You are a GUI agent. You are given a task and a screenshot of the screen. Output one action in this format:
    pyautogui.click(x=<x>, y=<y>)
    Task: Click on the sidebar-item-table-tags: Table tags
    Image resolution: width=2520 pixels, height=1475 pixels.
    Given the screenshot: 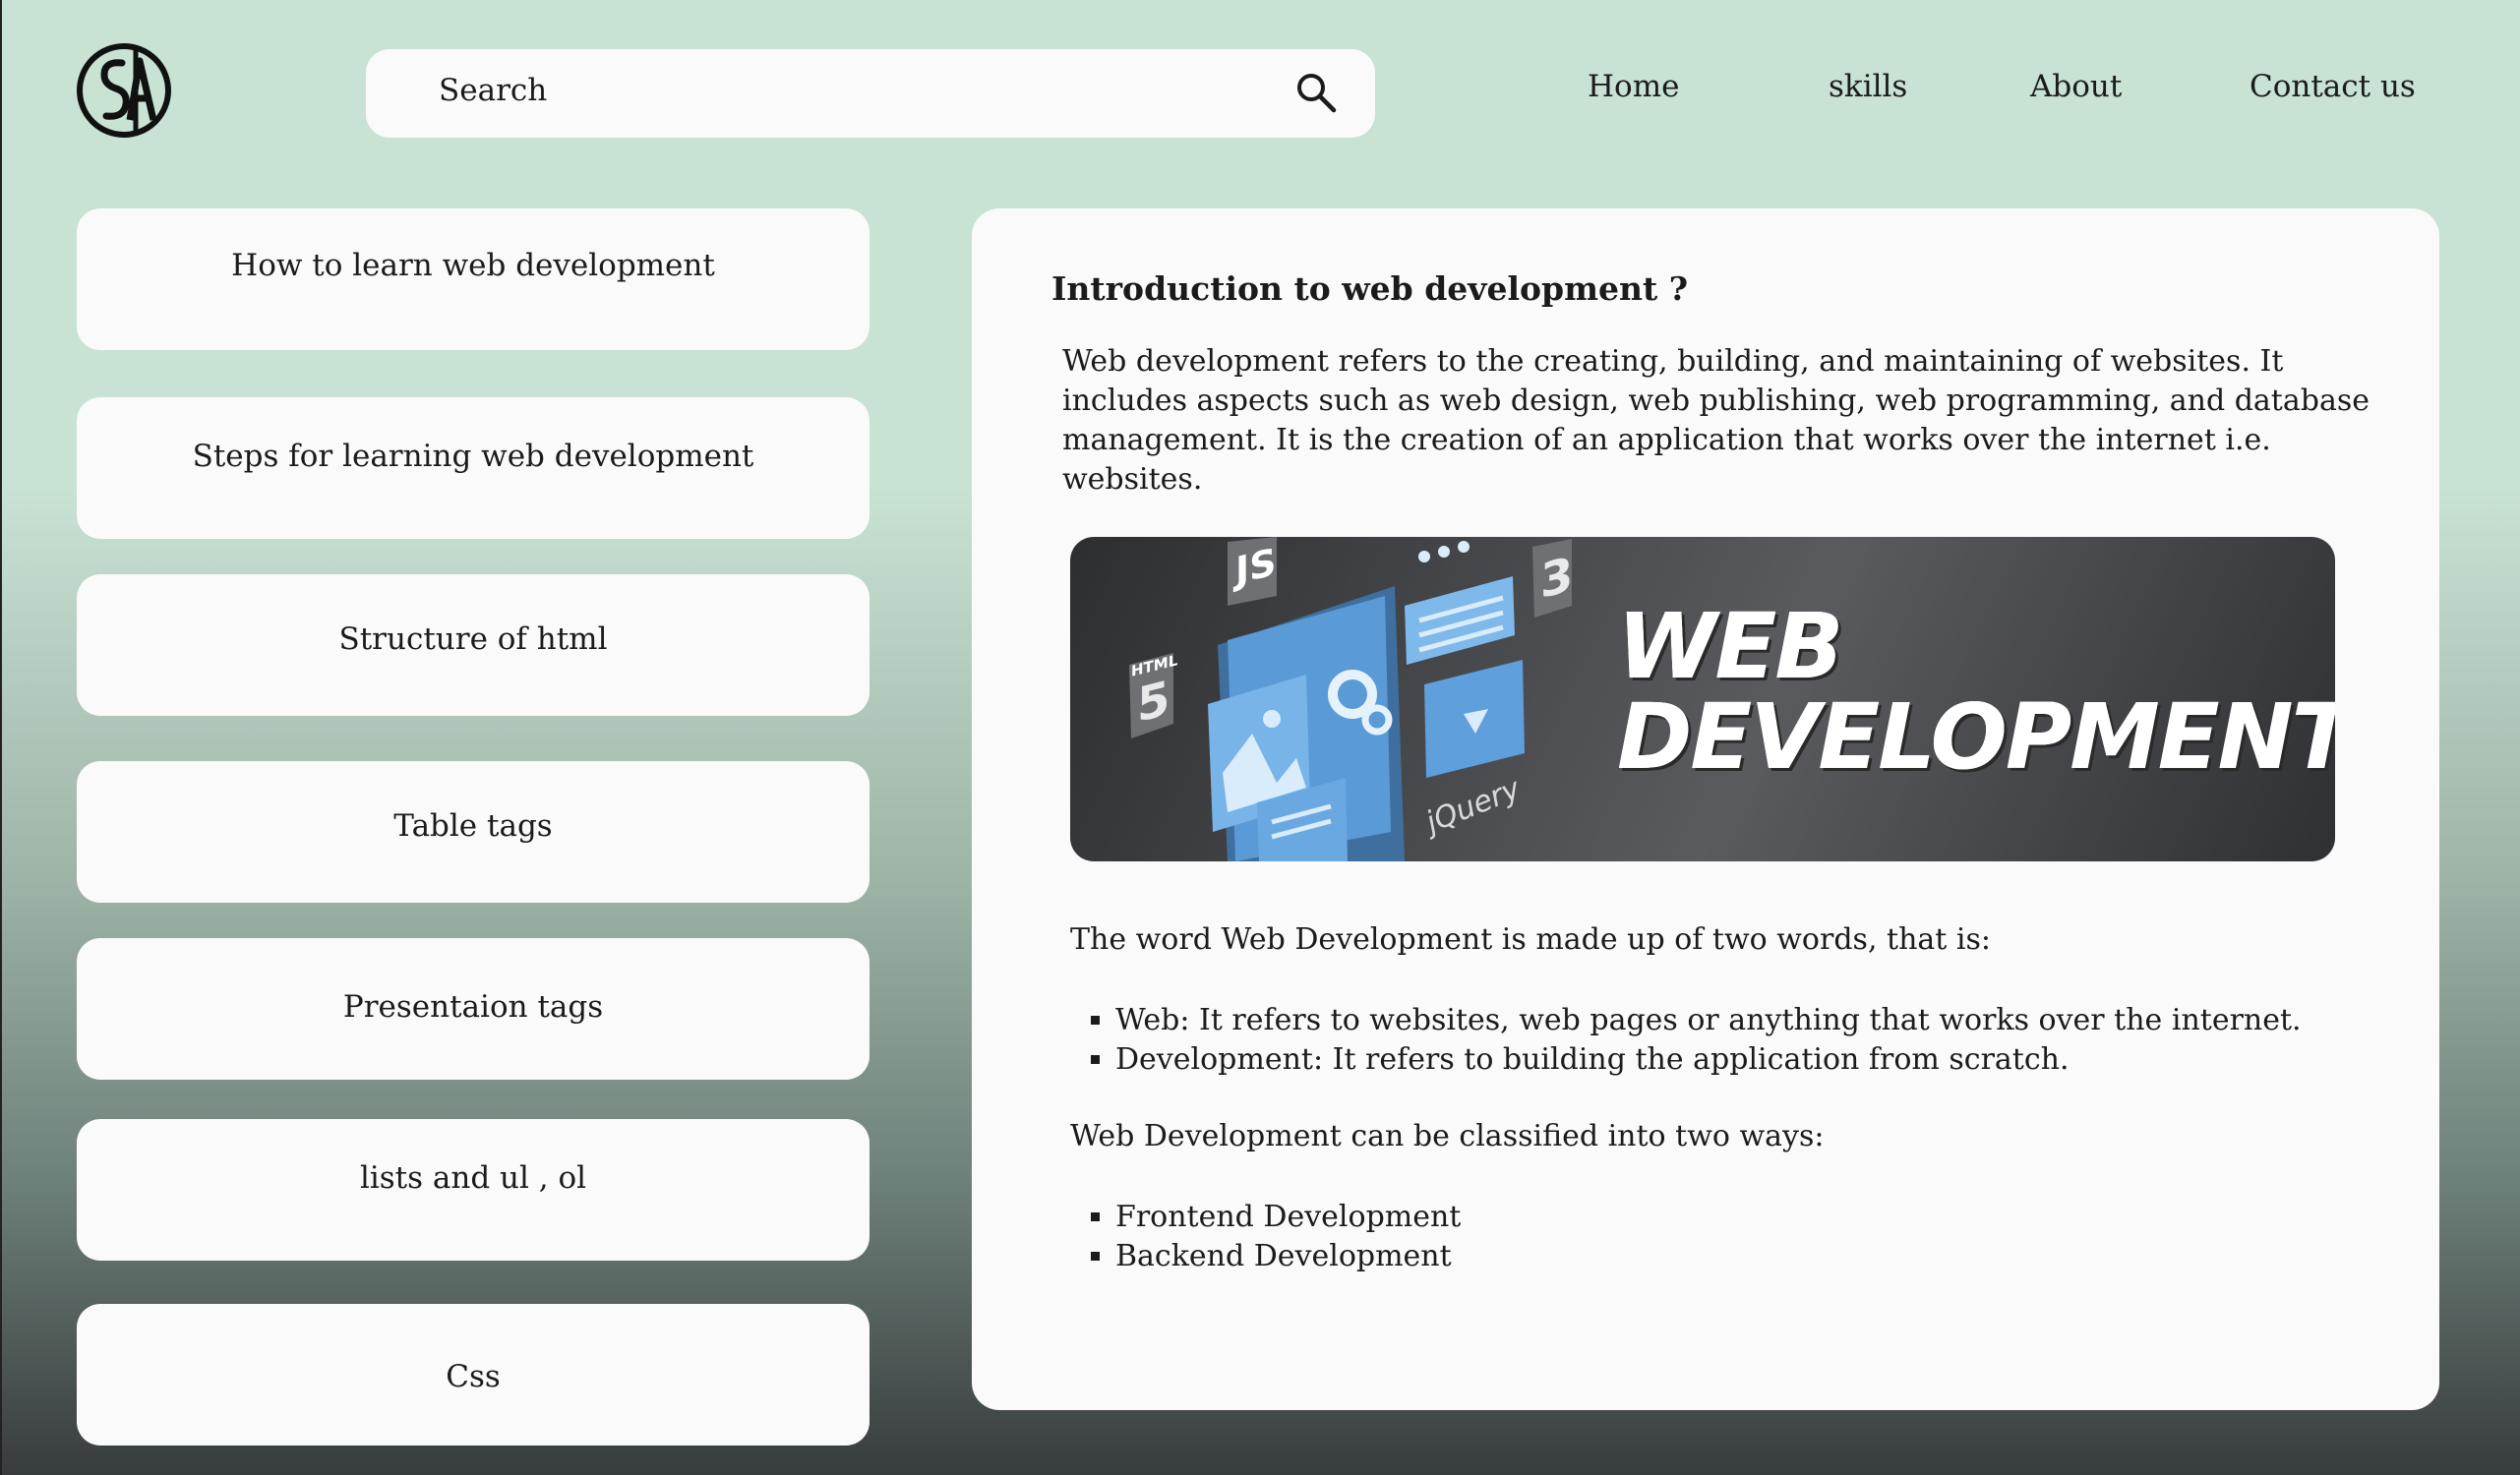 What is the action you would take?
    pyautogui.click(x=473, y=832)
    